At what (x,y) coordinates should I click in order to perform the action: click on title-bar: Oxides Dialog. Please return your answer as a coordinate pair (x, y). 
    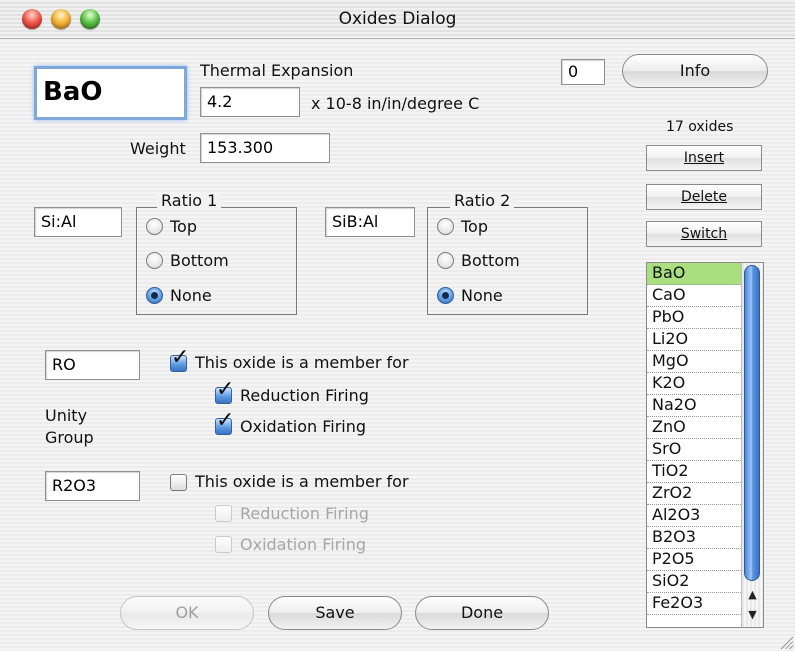
    Looking at the image, I should click on (397, 19).